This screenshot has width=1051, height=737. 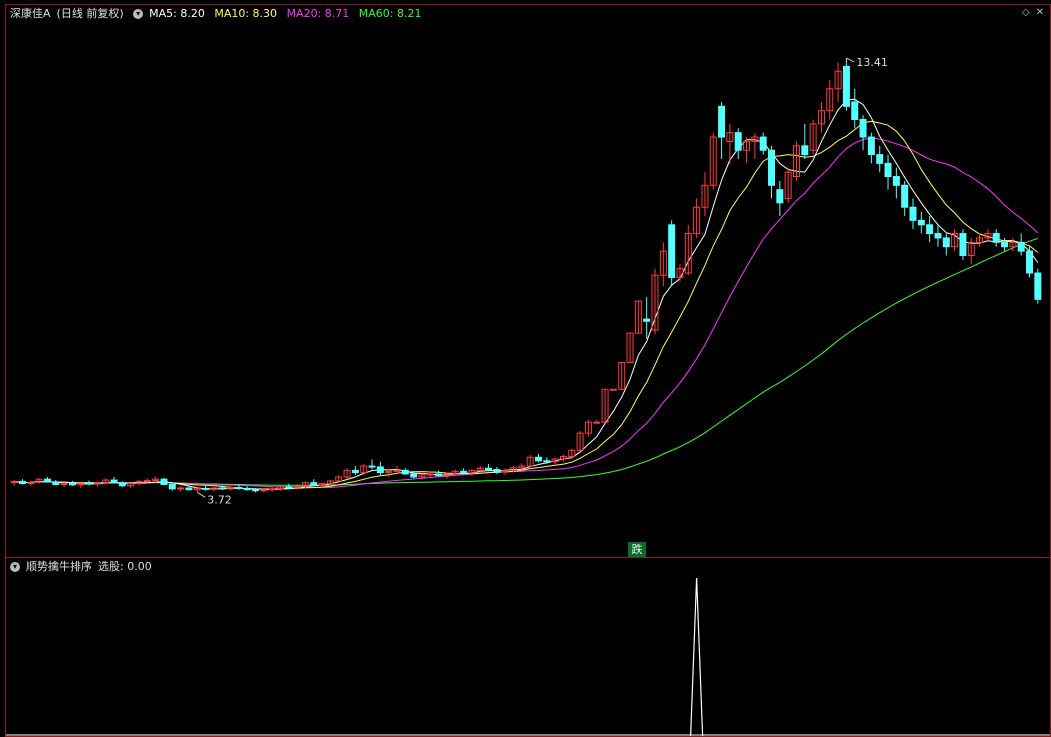 What do you see at coordinates (177, 13) in the screenshot?
I see `ma5-value: MA5: 8.20` at bounding box center [177, 13].